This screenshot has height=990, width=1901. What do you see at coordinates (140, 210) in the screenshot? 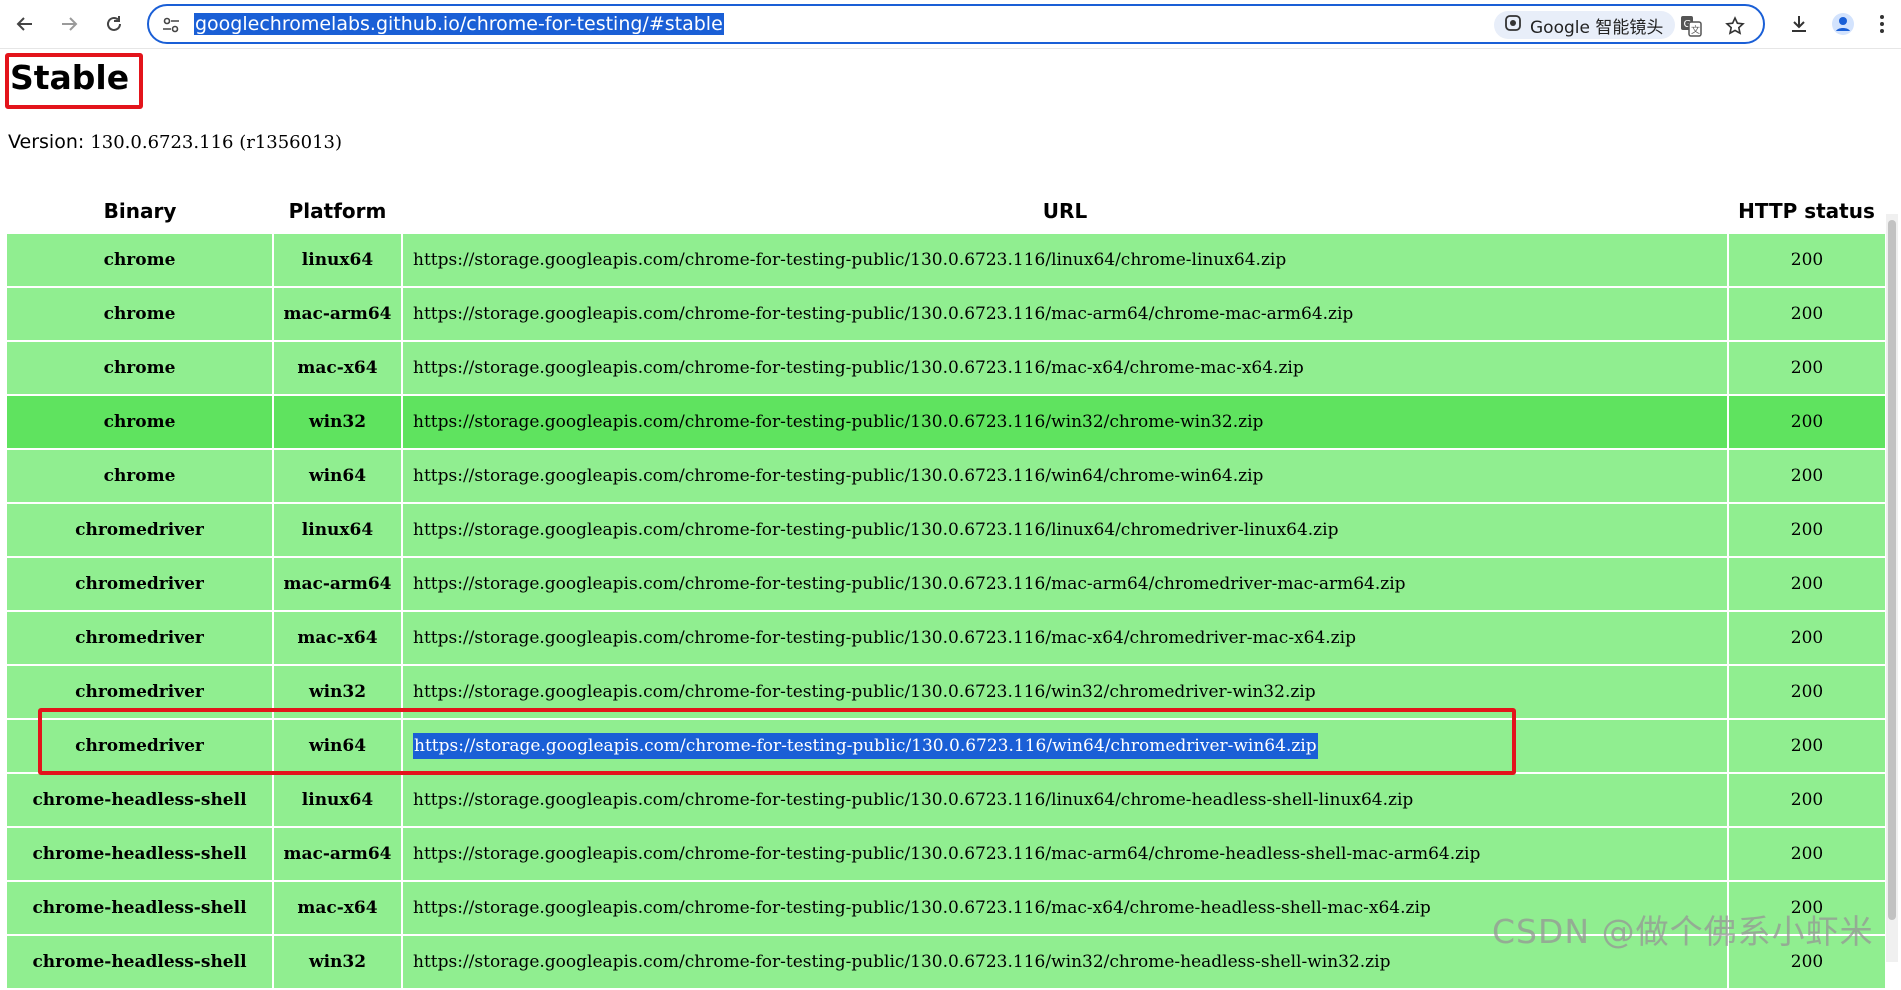
I see `header-binary: Binary` at bounding box center [140, 210].